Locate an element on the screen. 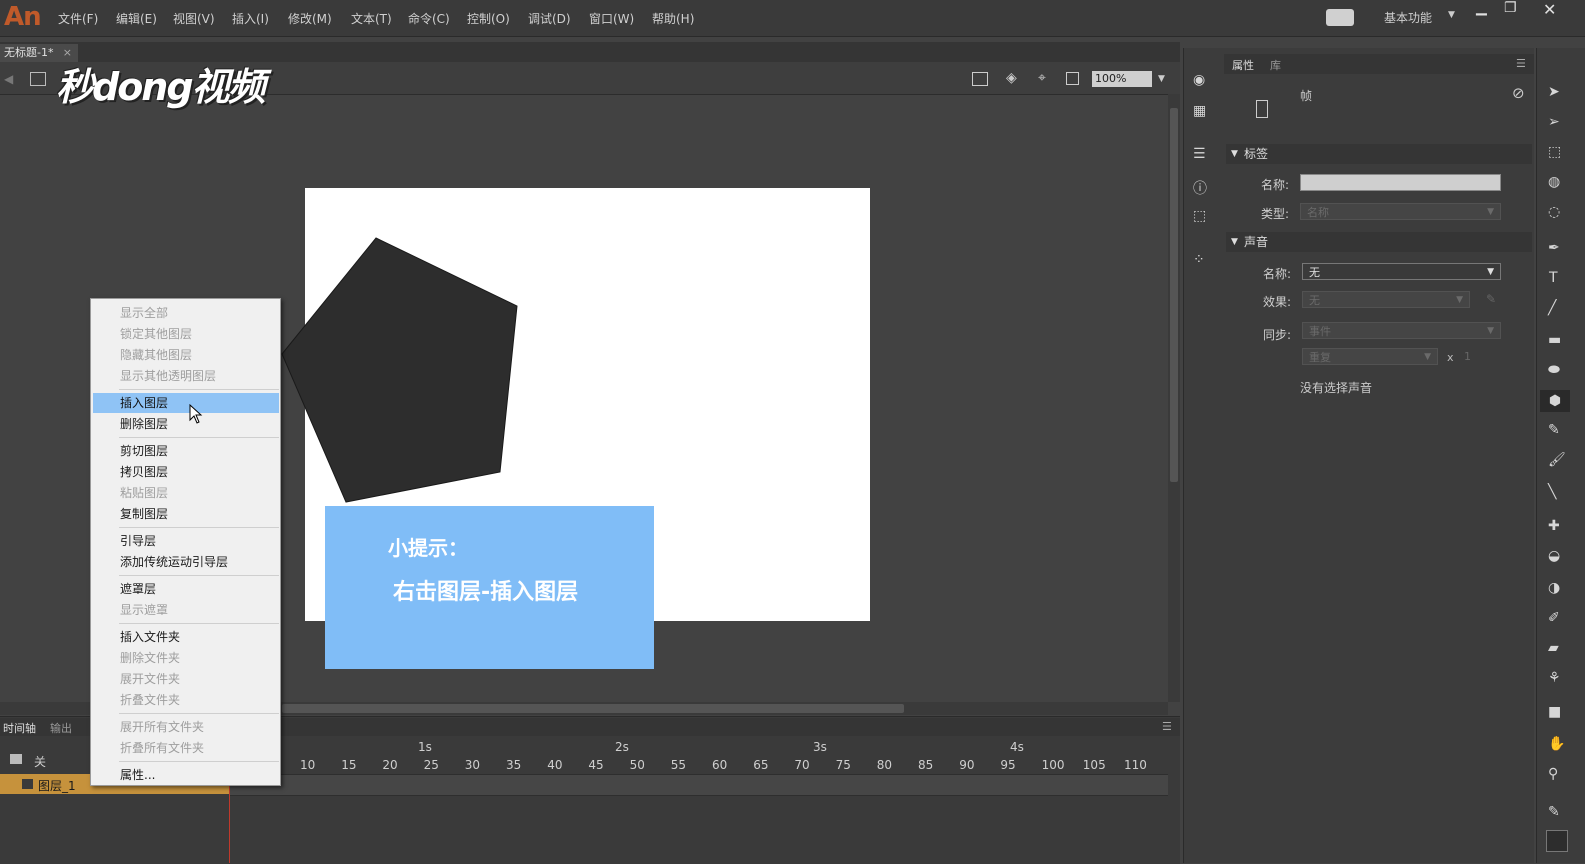 Image resolution: width=1585 pixels, height=864 pixels. zoom-dropdown-icon: ▼ is located at coordinates (1161, 79).